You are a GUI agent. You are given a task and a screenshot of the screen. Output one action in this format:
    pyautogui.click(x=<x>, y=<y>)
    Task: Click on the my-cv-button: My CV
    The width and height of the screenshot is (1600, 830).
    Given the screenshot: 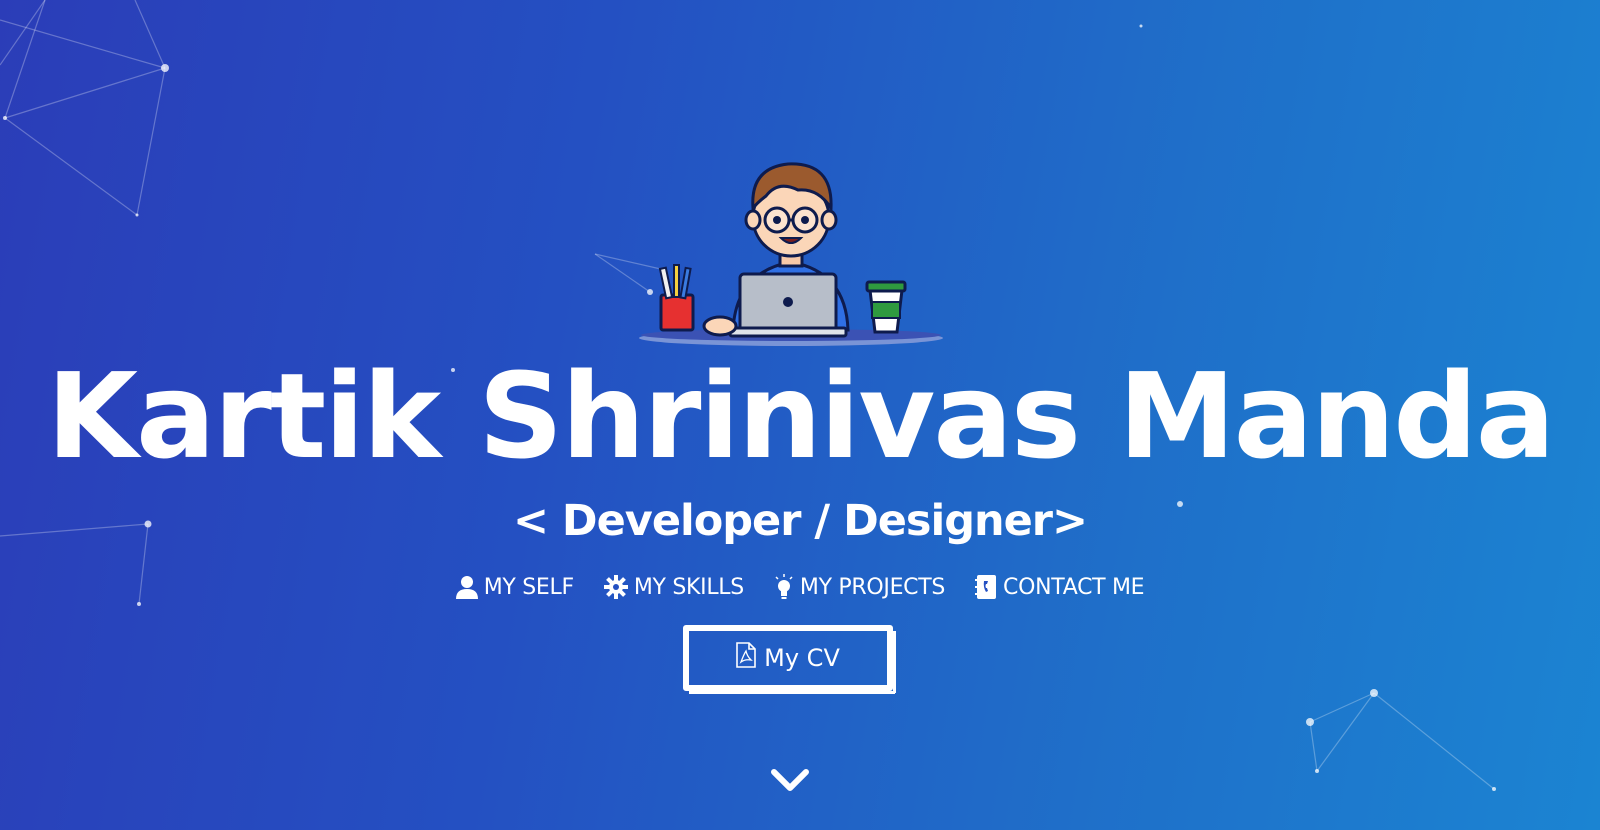 What is the action you would take?
    pyautogui.click(x=789, y=659)
    